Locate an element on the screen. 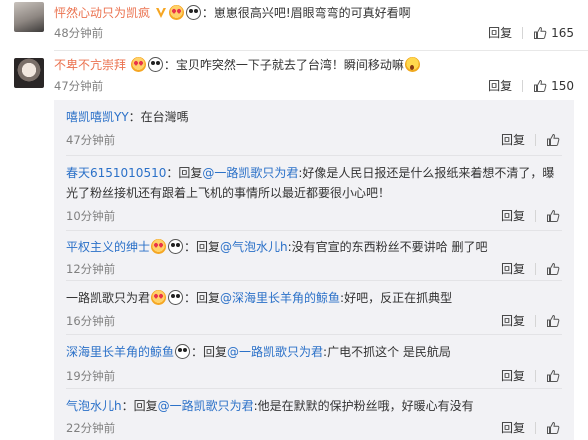  username-link: 春天6151010510 is located at coordinates (116, 173).